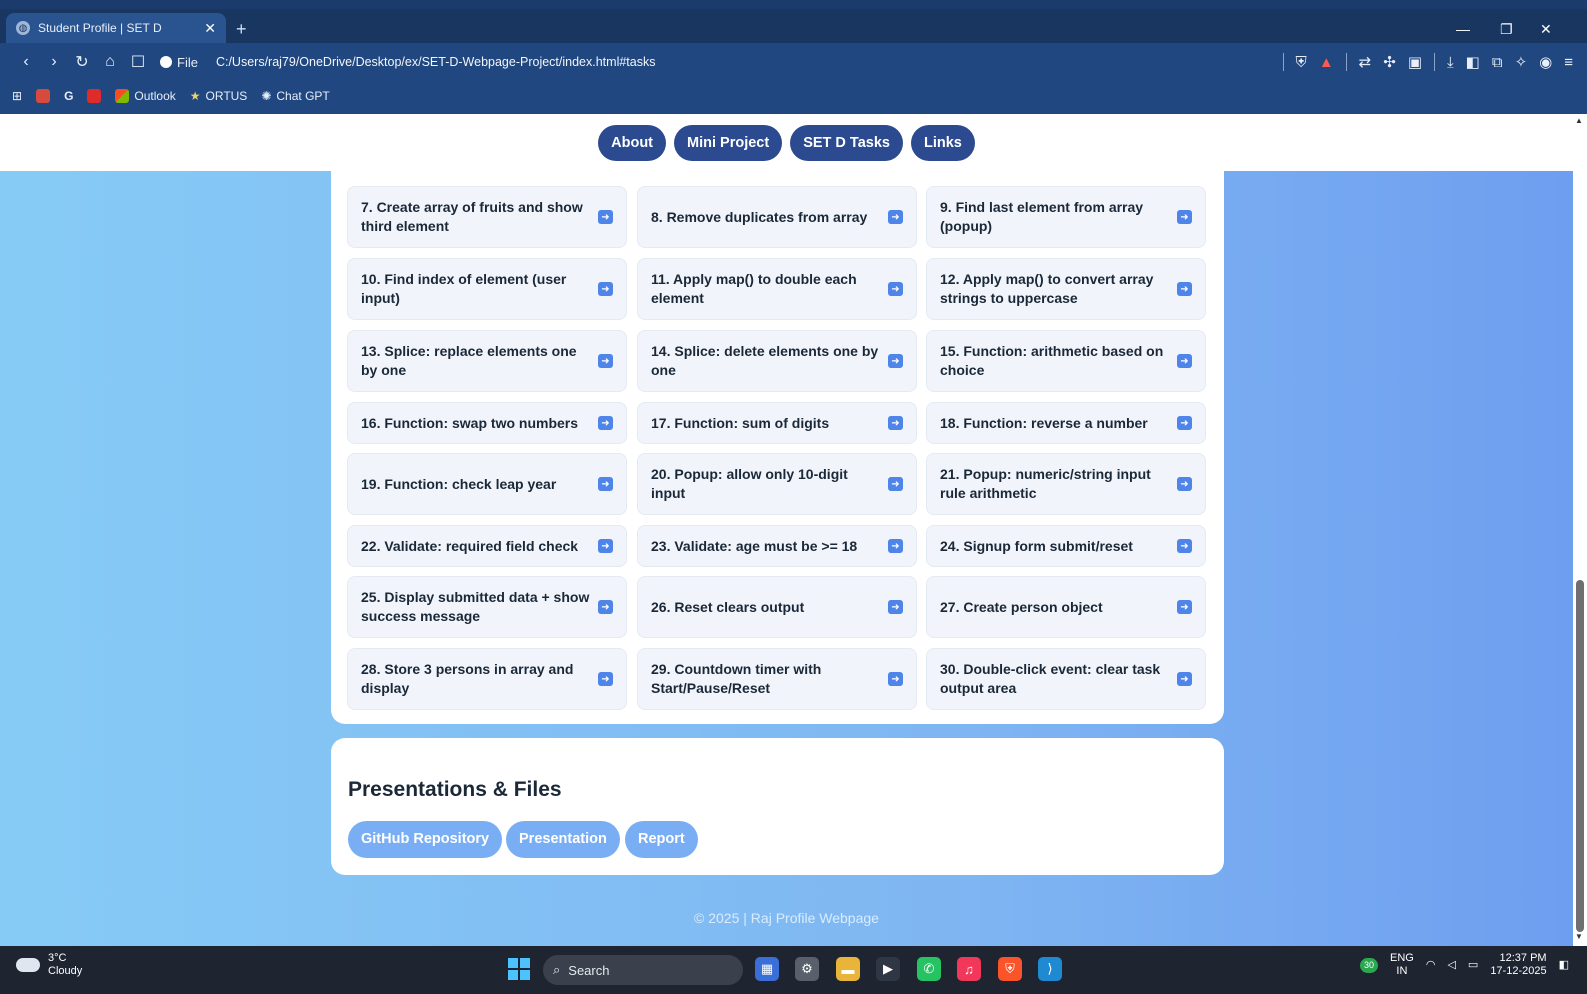 The height and width of the screenshot is (994, 1587). What do you see at coordinates (1506, 29) in the screenshot?
I see `restore-icon: ❐` at bounding box center [1506, 29].